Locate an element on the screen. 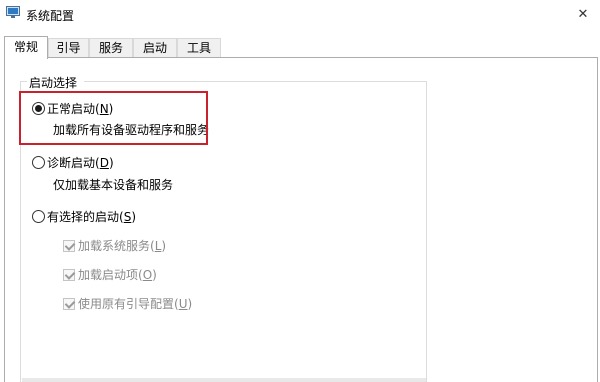 The height and width of the screenshot is (382, 600). load-system-services-checkbox: 加载系统服务(L) is located at coordinates (114, 245).